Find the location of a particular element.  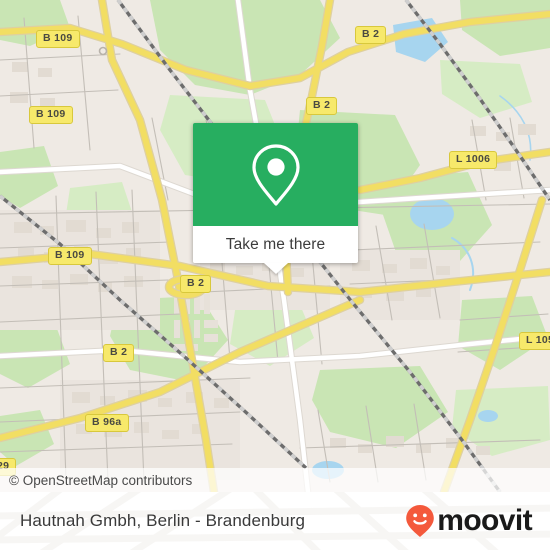

popup-header is located at coordinates (275, 174).